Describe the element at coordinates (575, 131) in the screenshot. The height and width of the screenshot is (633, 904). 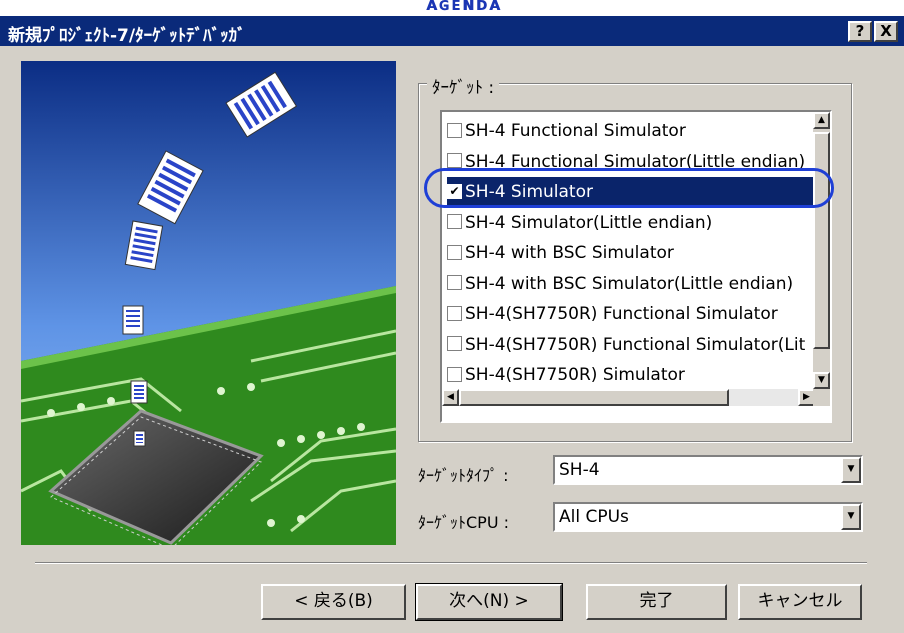
I see `target-list-item-label: SH-4 Functional Simulator` at that location.